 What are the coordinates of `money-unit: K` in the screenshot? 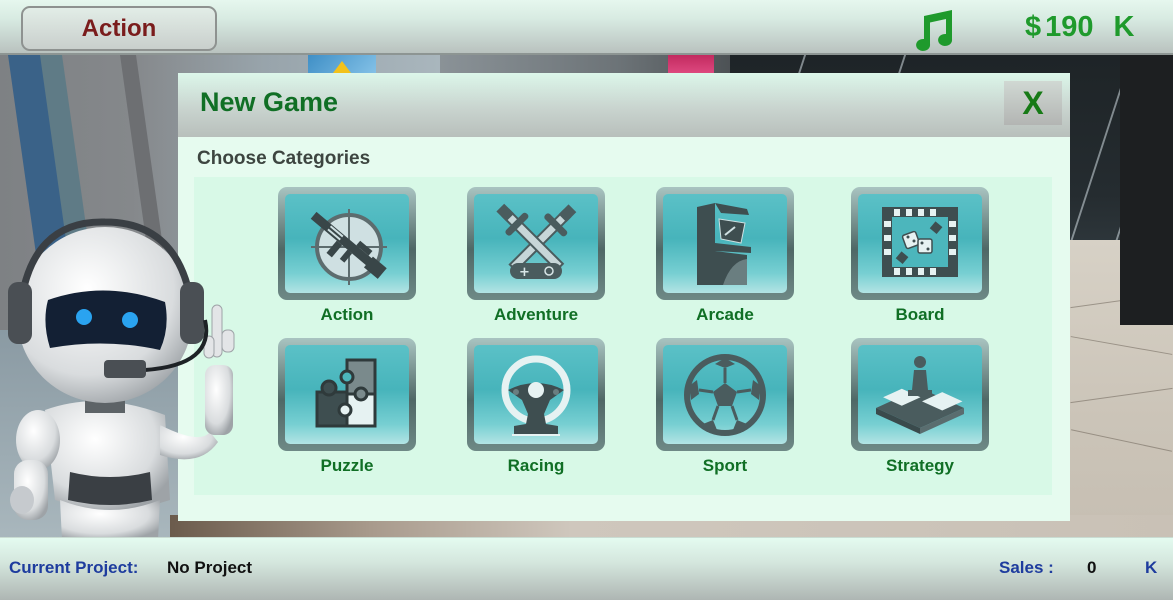 It's located at (1124, 26).